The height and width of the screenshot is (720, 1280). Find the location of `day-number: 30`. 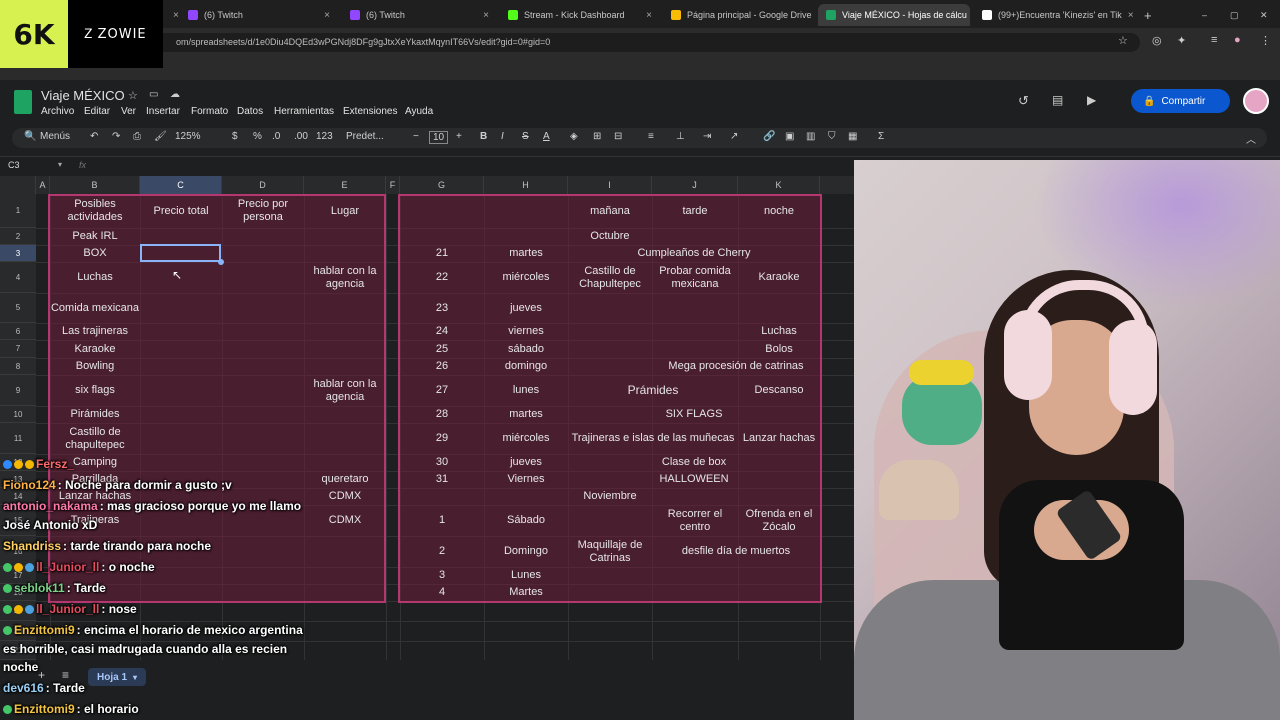

day-number: 30 is located at coordinates (442, 462).